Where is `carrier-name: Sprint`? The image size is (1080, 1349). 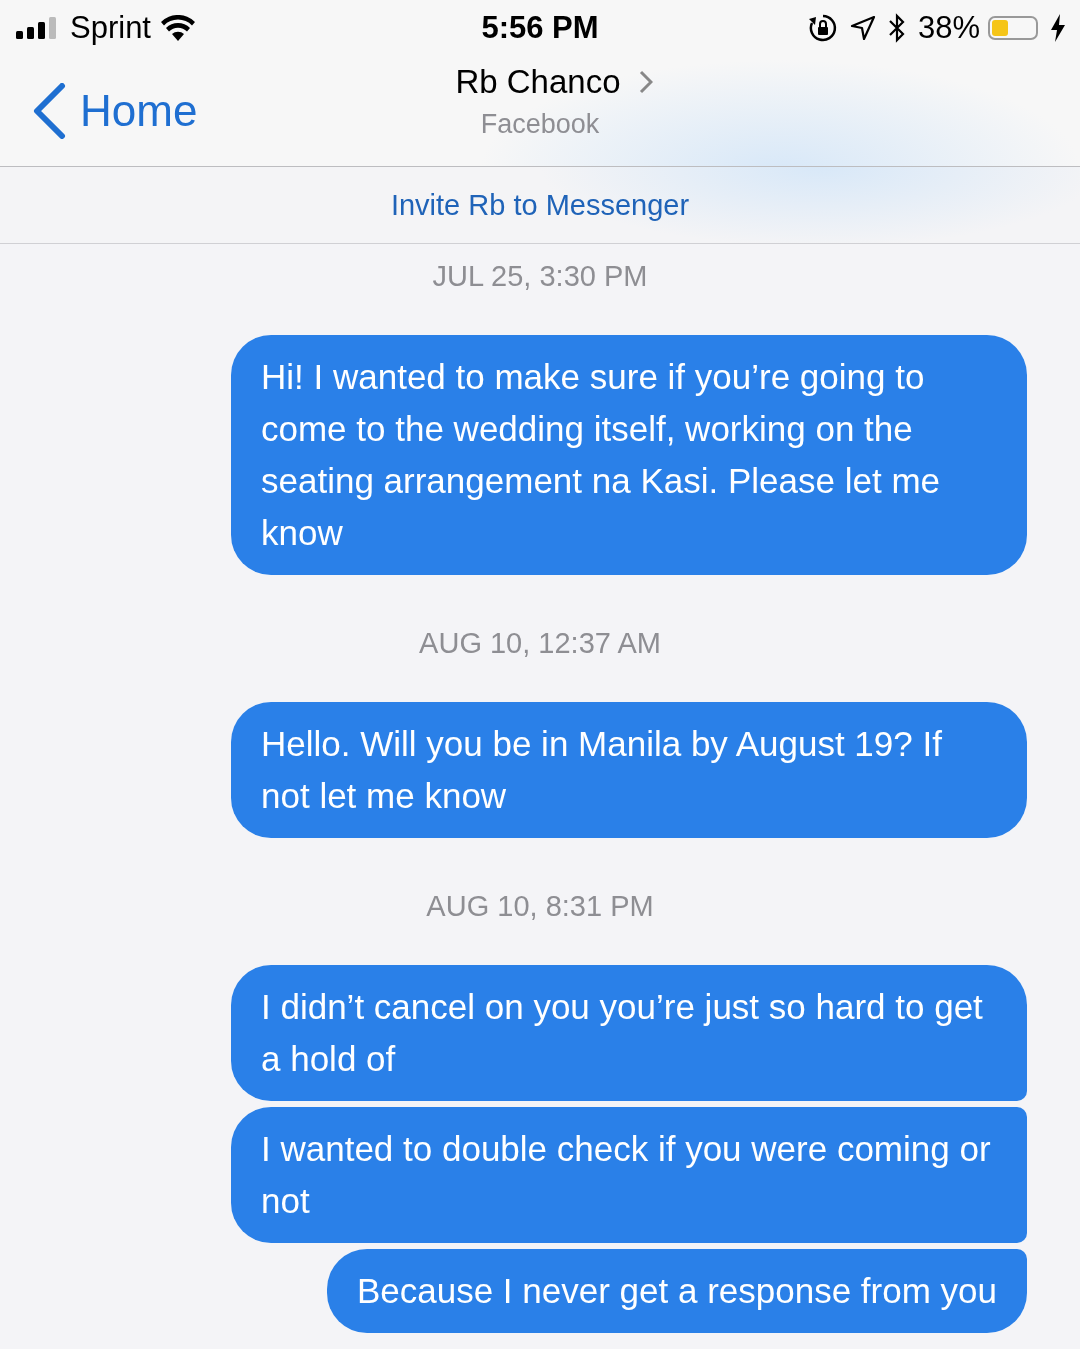 carrier-name: Sprint is located at coordinates (110, 27).